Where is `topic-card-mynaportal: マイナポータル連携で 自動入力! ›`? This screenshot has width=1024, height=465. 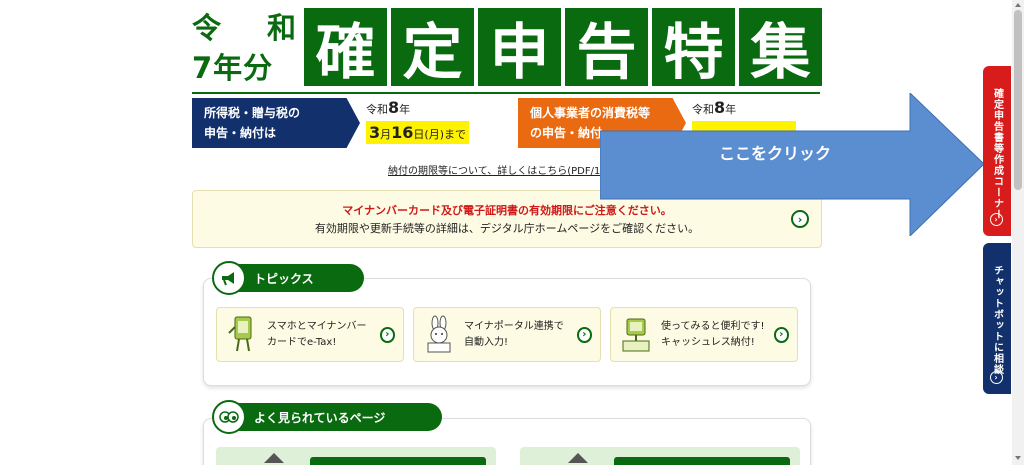 topic-card-mynaportal: マイナポータル連携で 自動入力! › is located at coordinates (507, 334).